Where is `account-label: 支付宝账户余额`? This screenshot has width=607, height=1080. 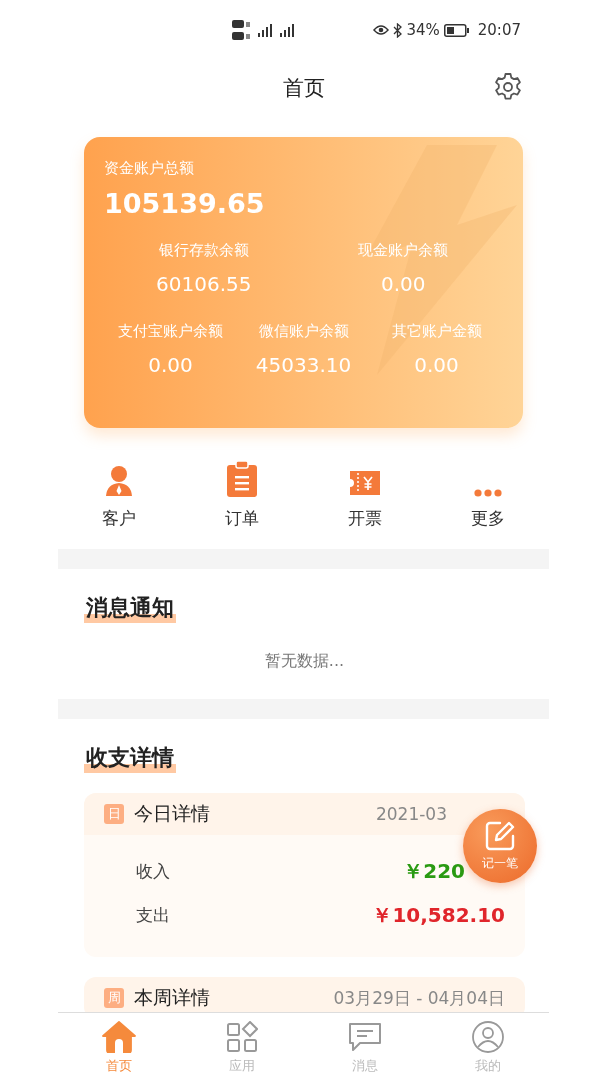
account-label: 支付宝账户余额 is located at coordinates (170, 331).